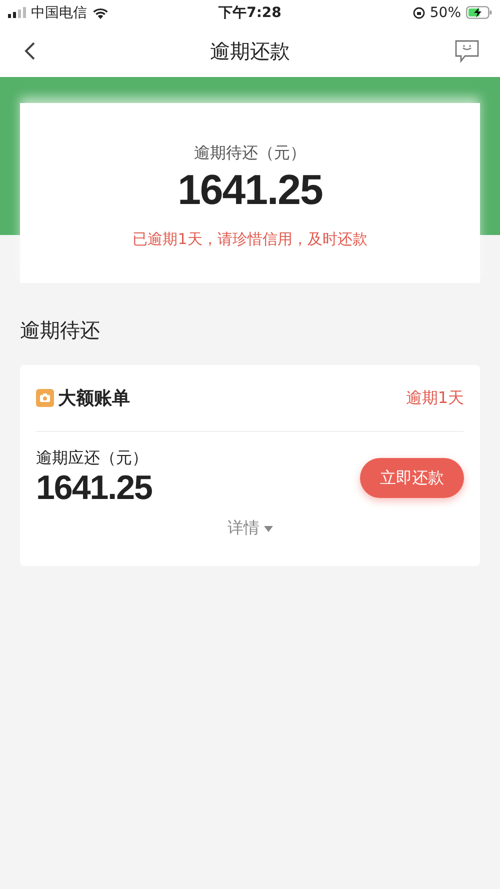 The width and height of the screenshot is (500, 889). What do you see at coordinates (435, 398) in the screenshot?
I see `overdue-status: 逾期1天` at bounding box center [435, 398].